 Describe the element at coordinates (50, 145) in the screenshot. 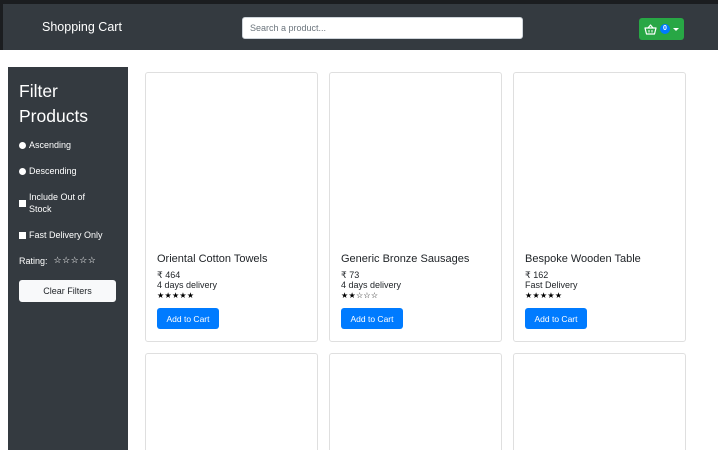

I see `sort-ascending-label: Ascending` at that location.